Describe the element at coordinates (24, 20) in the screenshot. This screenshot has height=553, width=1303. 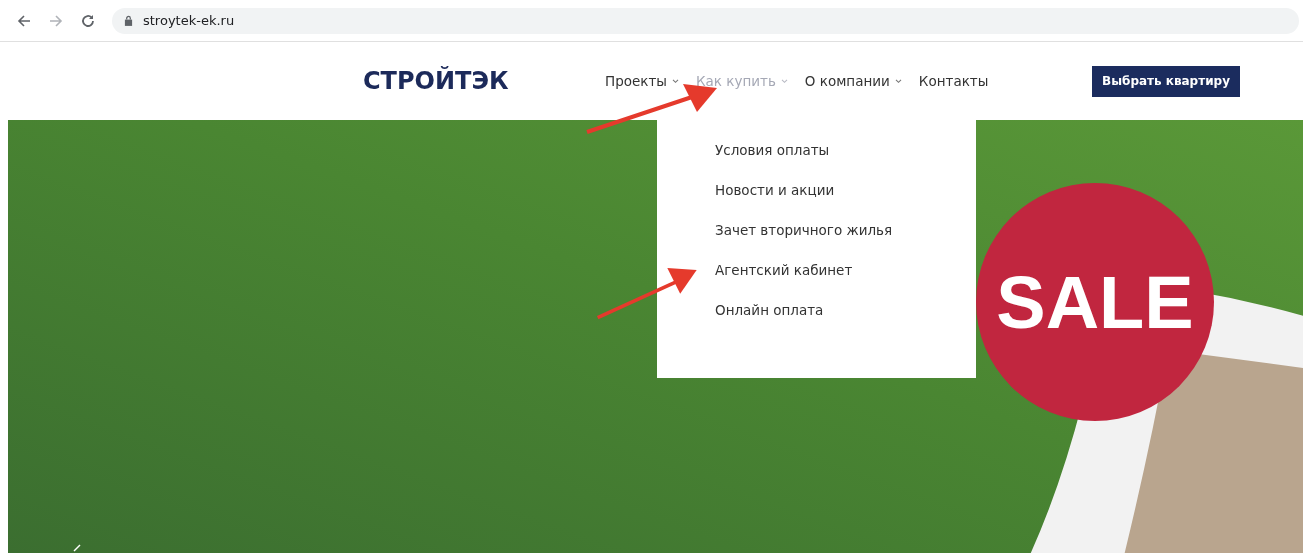
I see `back-arrow-icon` at that location.